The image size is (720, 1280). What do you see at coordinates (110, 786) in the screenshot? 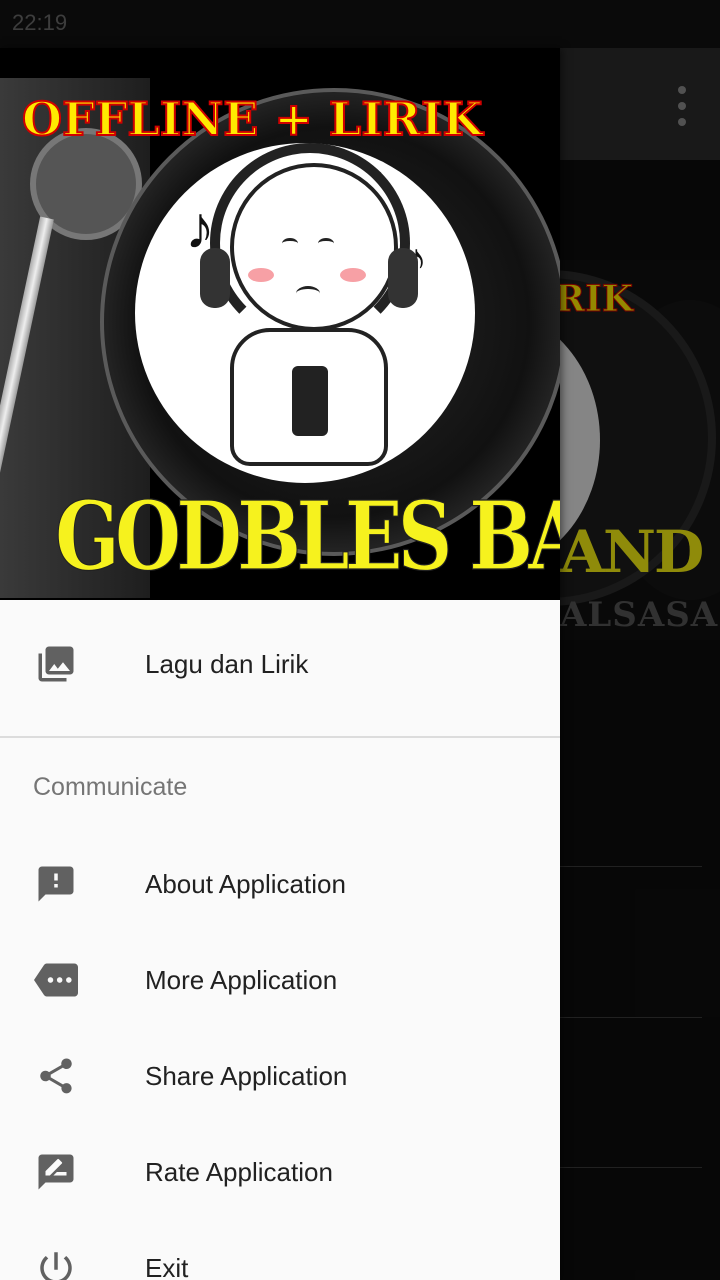
I see `section-title-communicate: Communicate` at bounding box center [110, 786].